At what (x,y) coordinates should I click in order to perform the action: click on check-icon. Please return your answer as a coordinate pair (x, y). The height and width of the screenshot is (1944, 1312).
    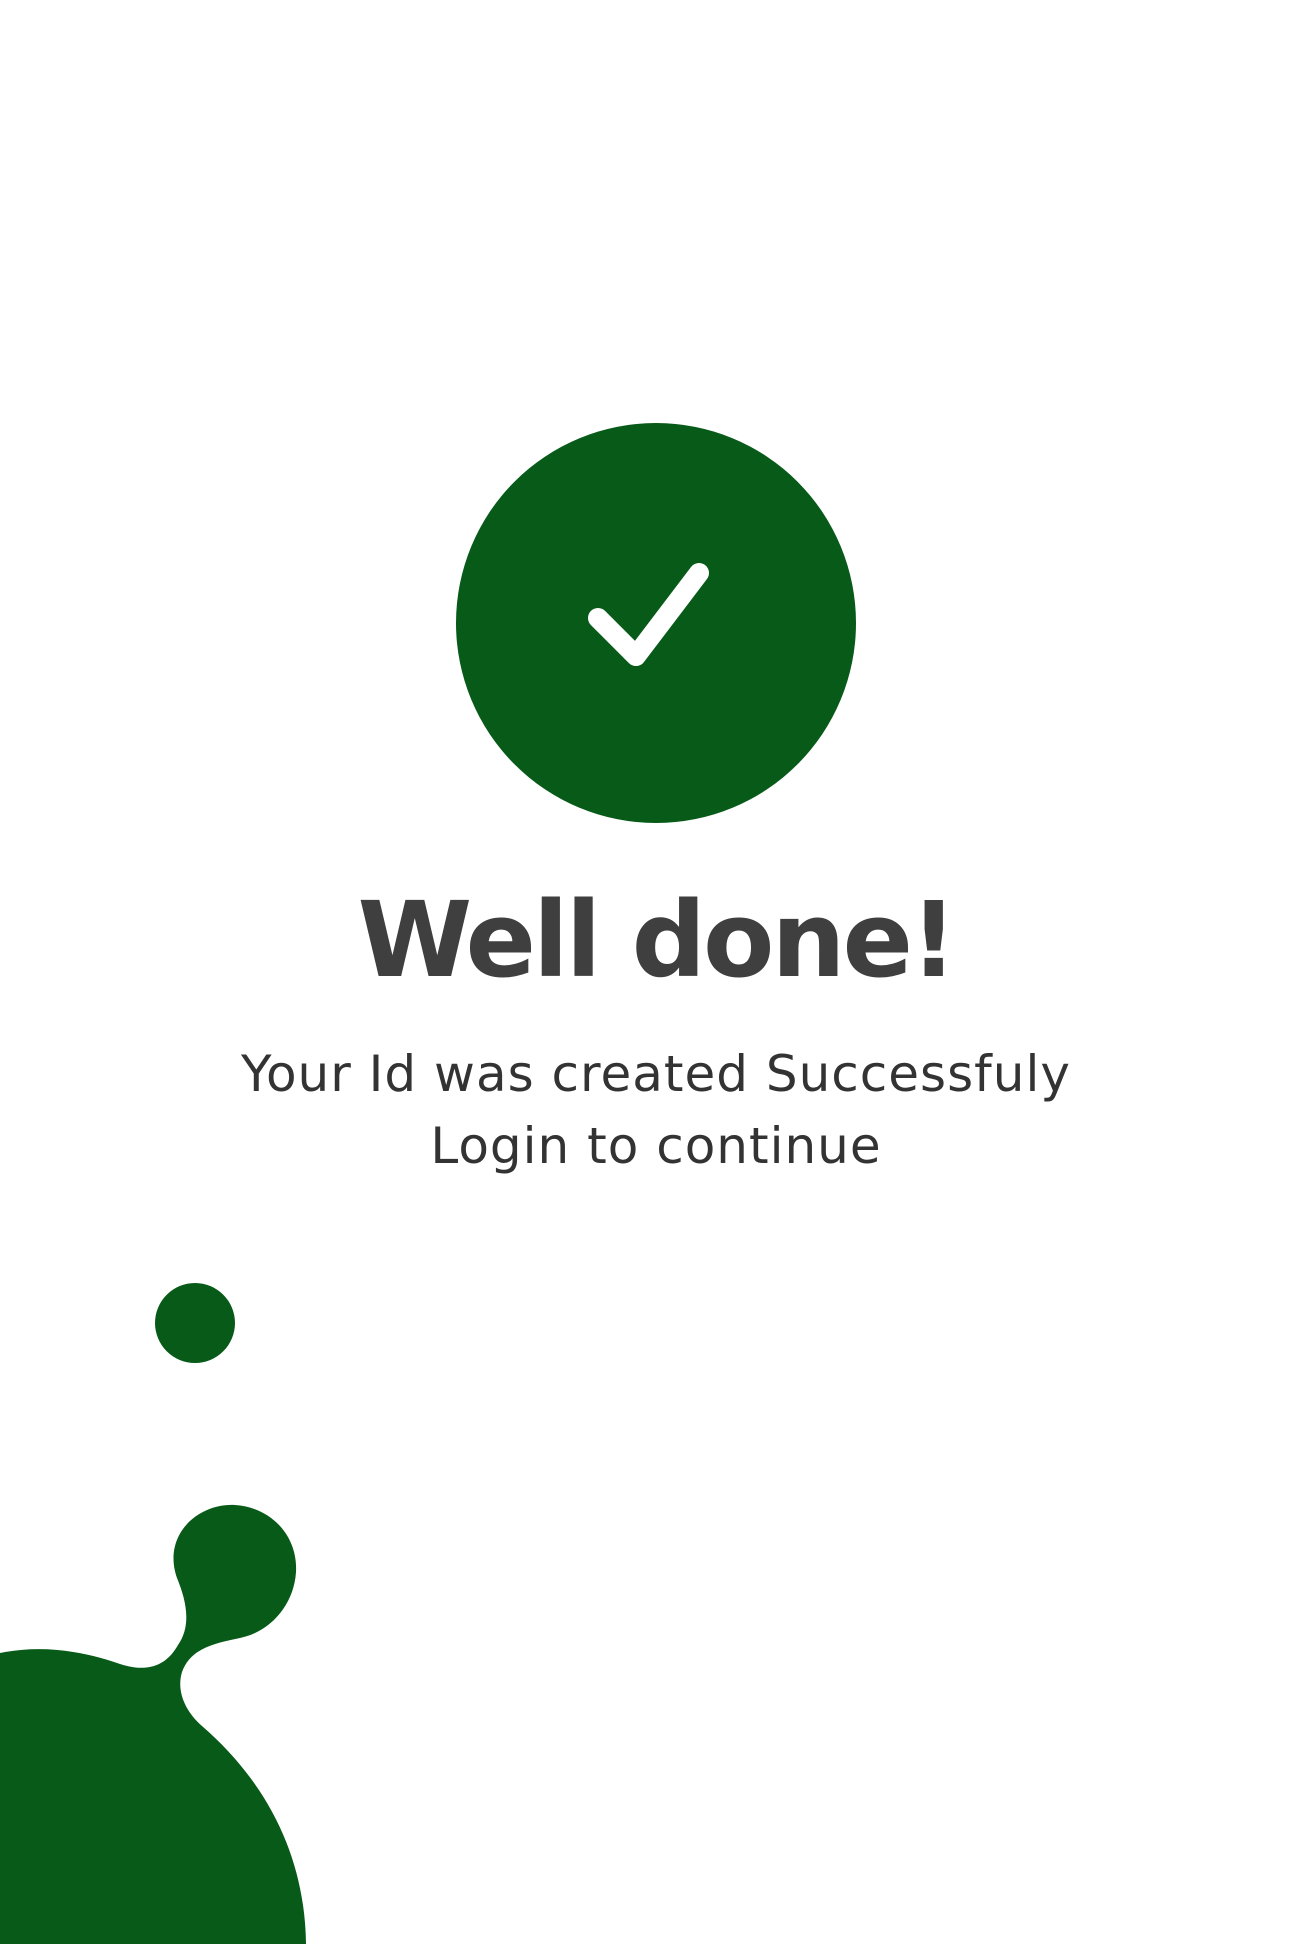
    Looking at the image, I should click on (648, 614).